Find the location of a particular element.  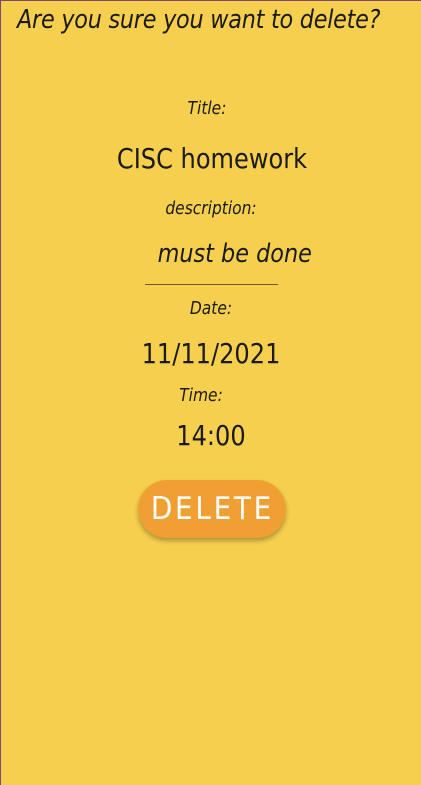

delete-button: DELETE is located at coordinates (212, 509).